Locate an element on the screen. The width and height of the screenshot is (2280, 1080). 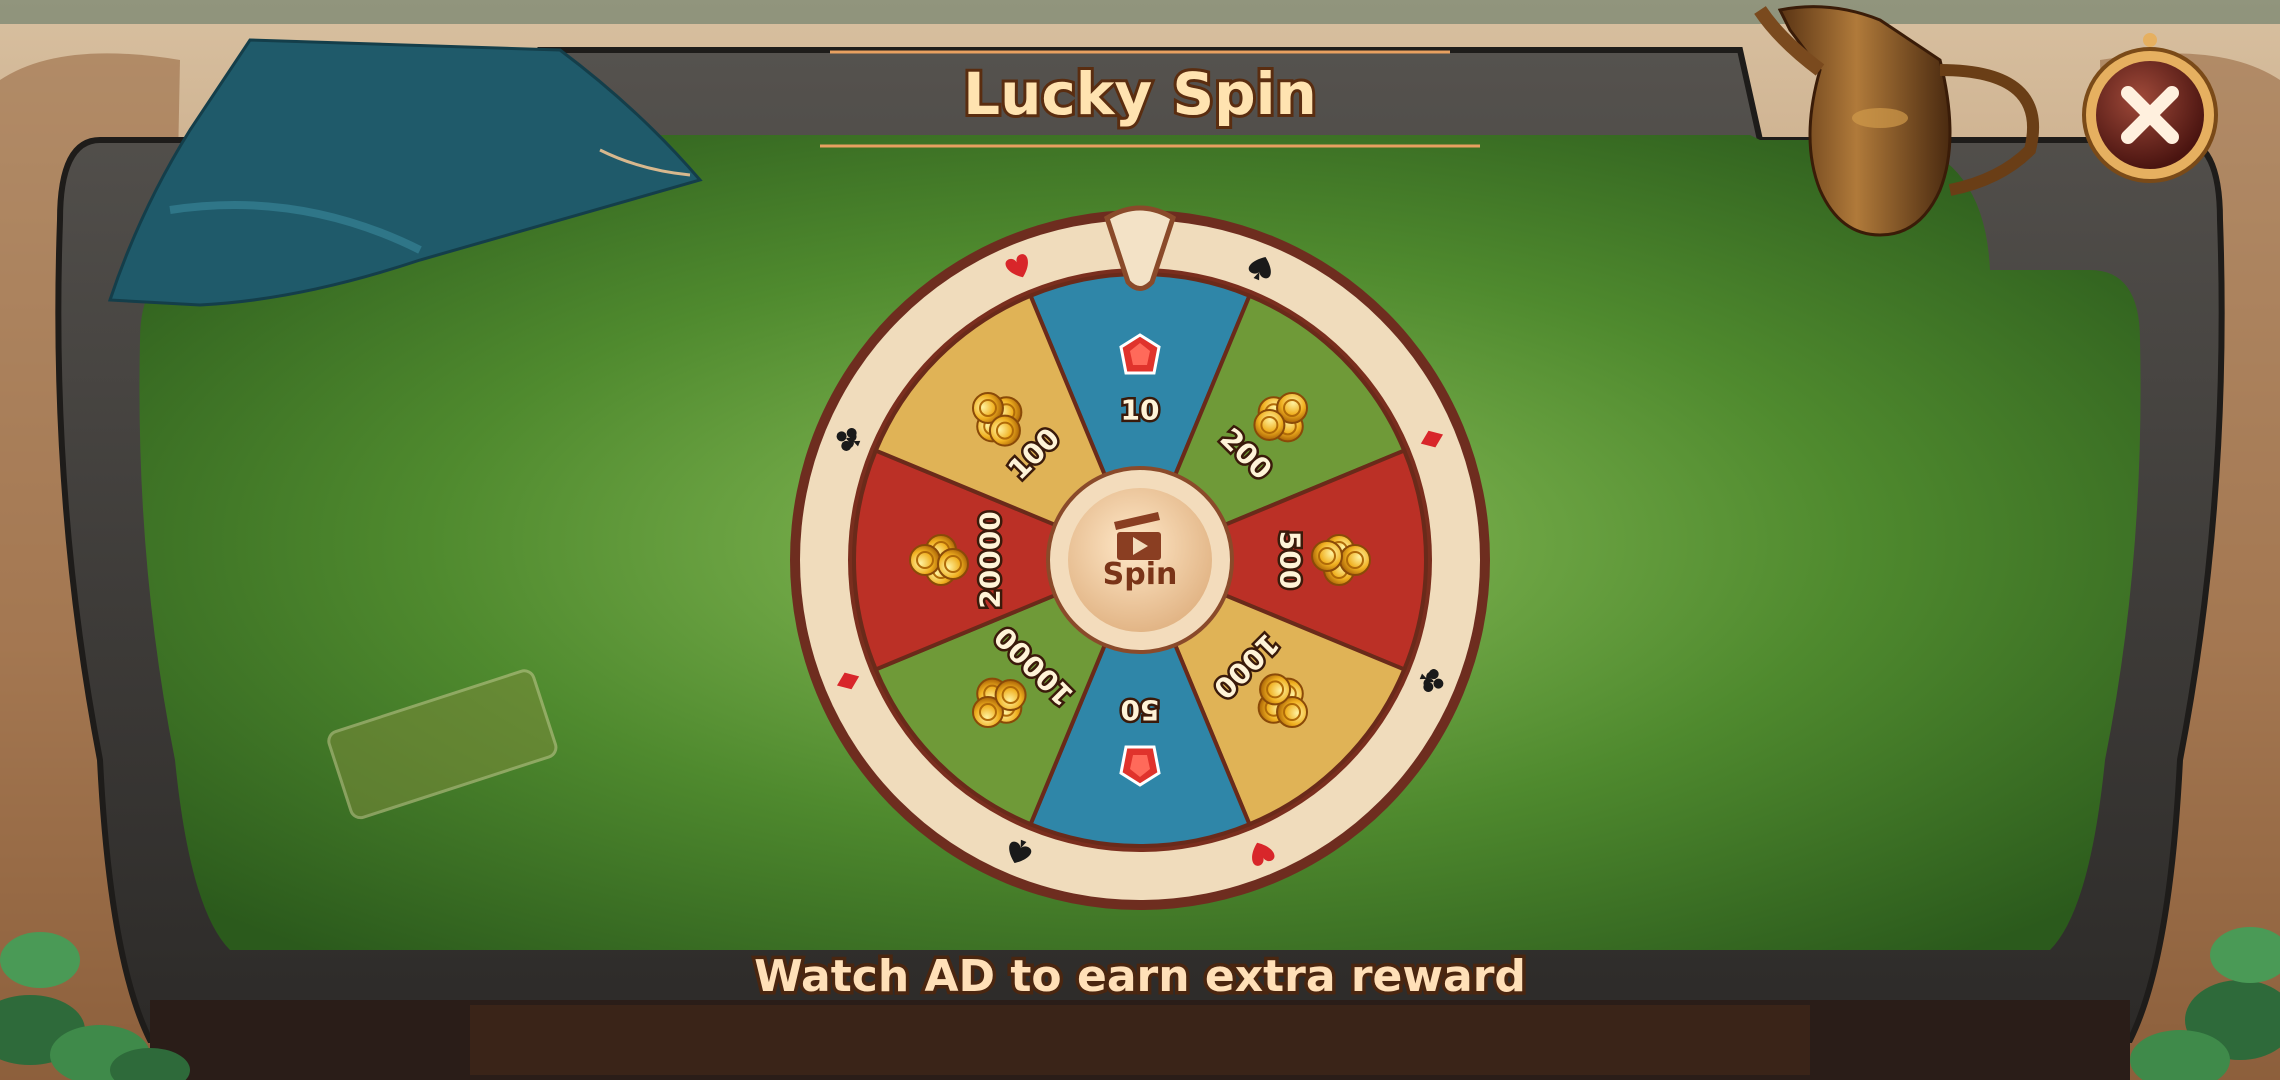
wheel-segment-label: 50 is located at coordinates (1140, 710).